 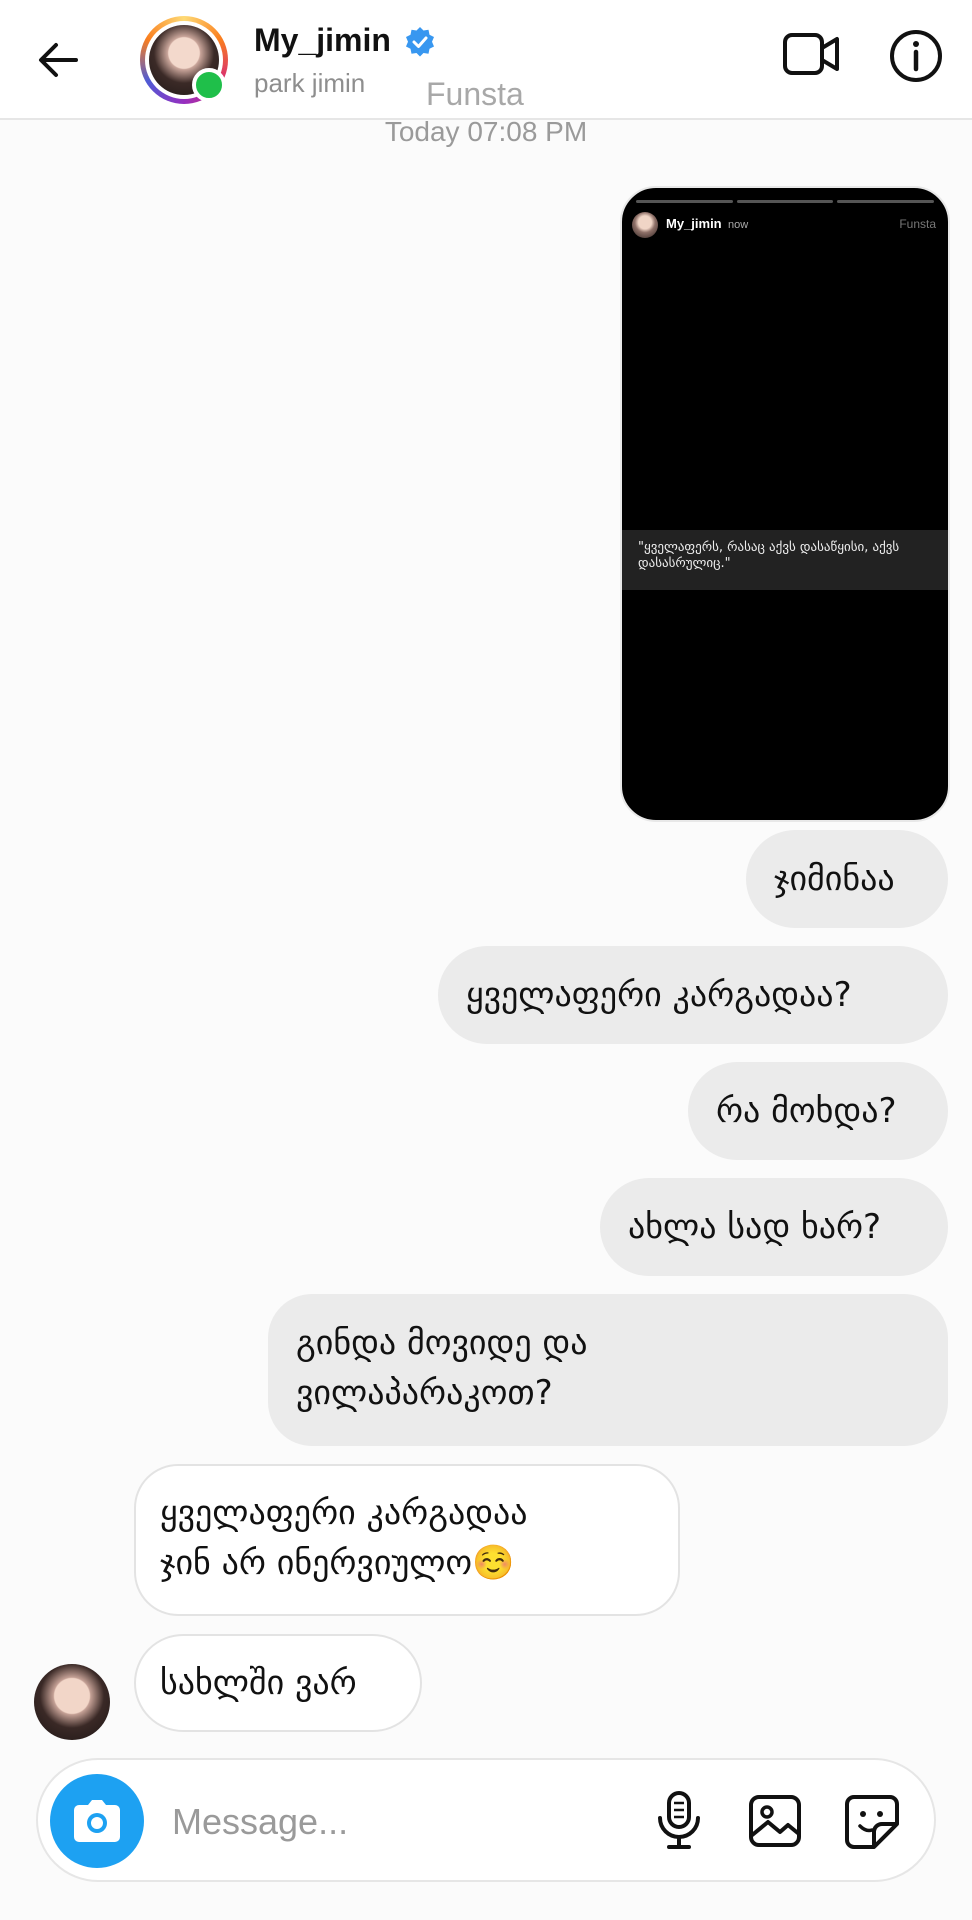 What do you see at coordinates (811, 54) in the screenshot?
I see `video-camera-icon` at bounding box center [811, 54].